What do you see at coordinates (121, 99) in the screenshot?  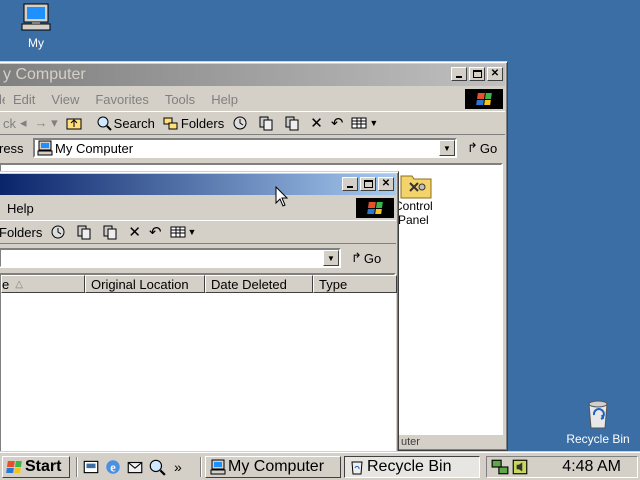 I see `menu-favorites: Favorites` at bounding box center [121, 99].